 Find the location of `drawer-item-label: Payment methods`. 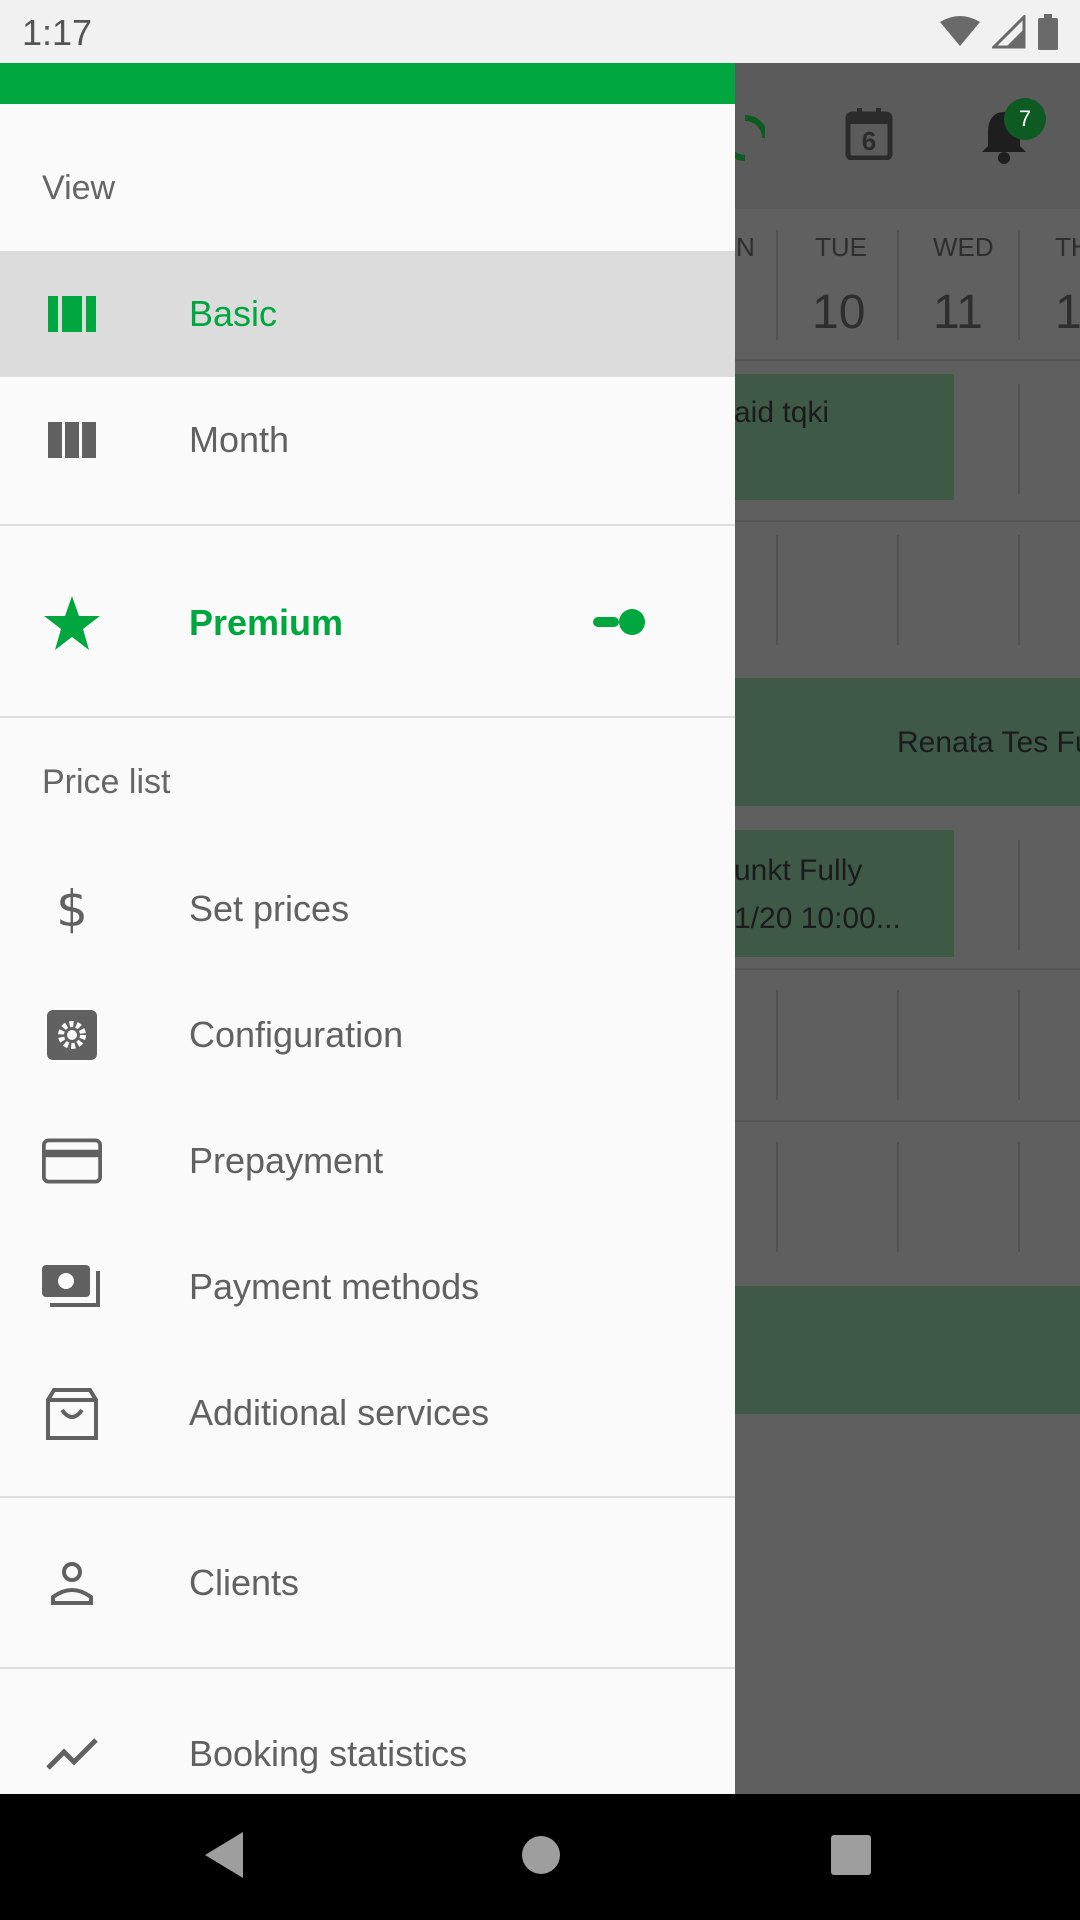

drawer-item-label: Payment methods is located at coordinates (334, 1286).